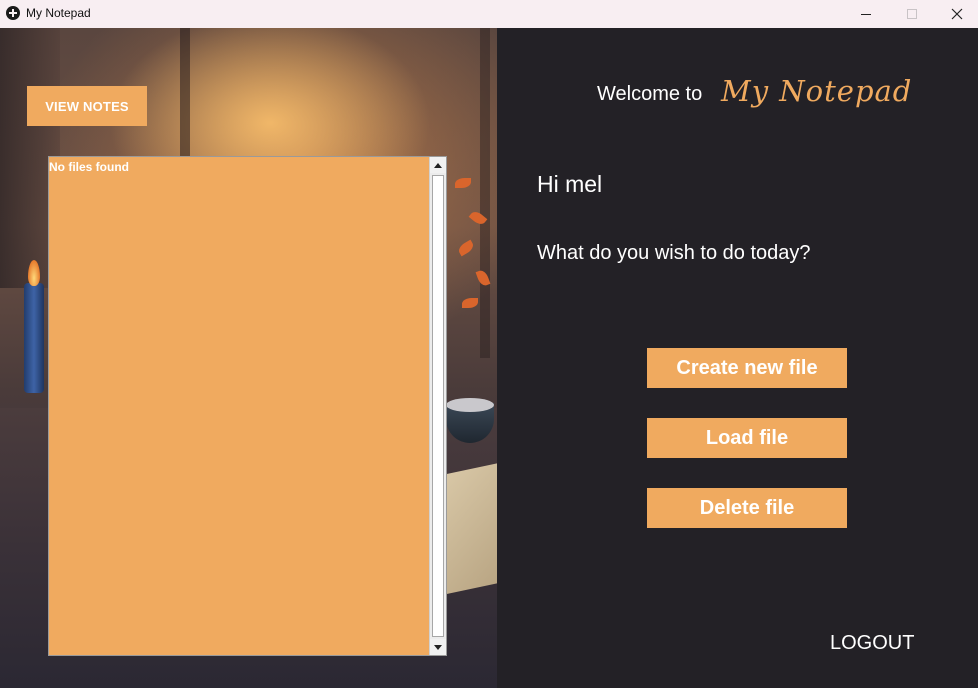 The height and width of the screenshot is (688, 978). What do you see at coordinates (872, 643) in the screenshot?
I see `logout-button: LOGOUT` at bounding box center [872, 643].